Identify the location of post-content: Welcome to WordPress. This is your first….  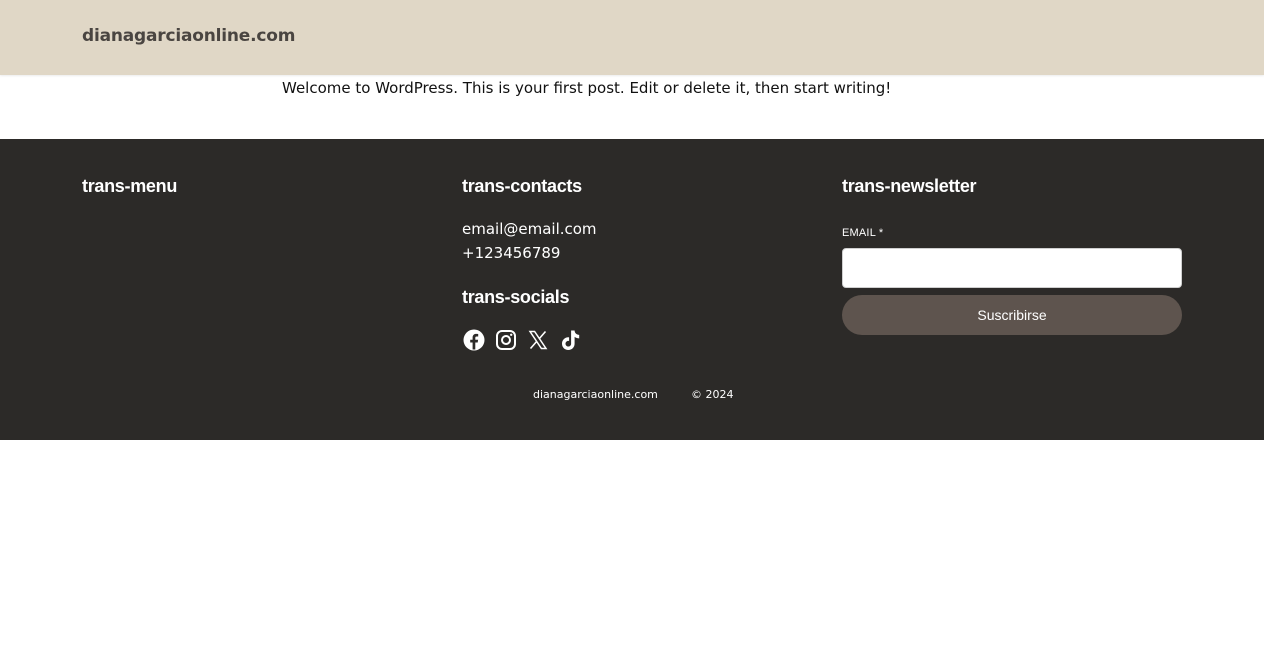
(587, 88).